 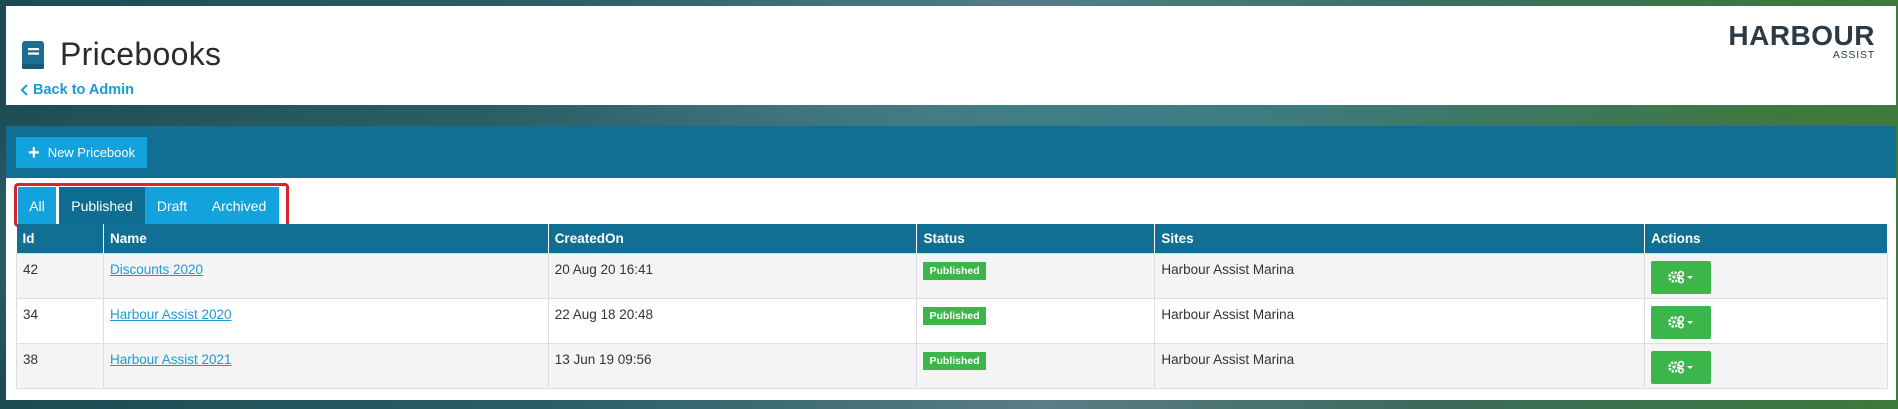 What do you see at coordinates (141, 54) in the screenshot?
I see `page-title: Pricebooks` at bounding box center [141, 54].